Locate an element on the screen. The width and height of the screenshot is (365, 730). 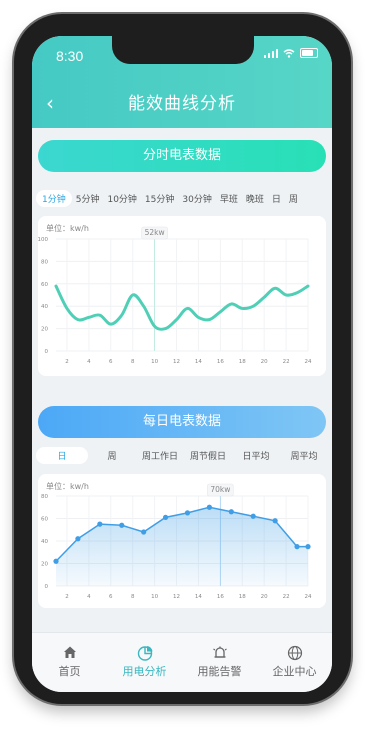
pie-chart-icon is located at coordinates (144, 654).